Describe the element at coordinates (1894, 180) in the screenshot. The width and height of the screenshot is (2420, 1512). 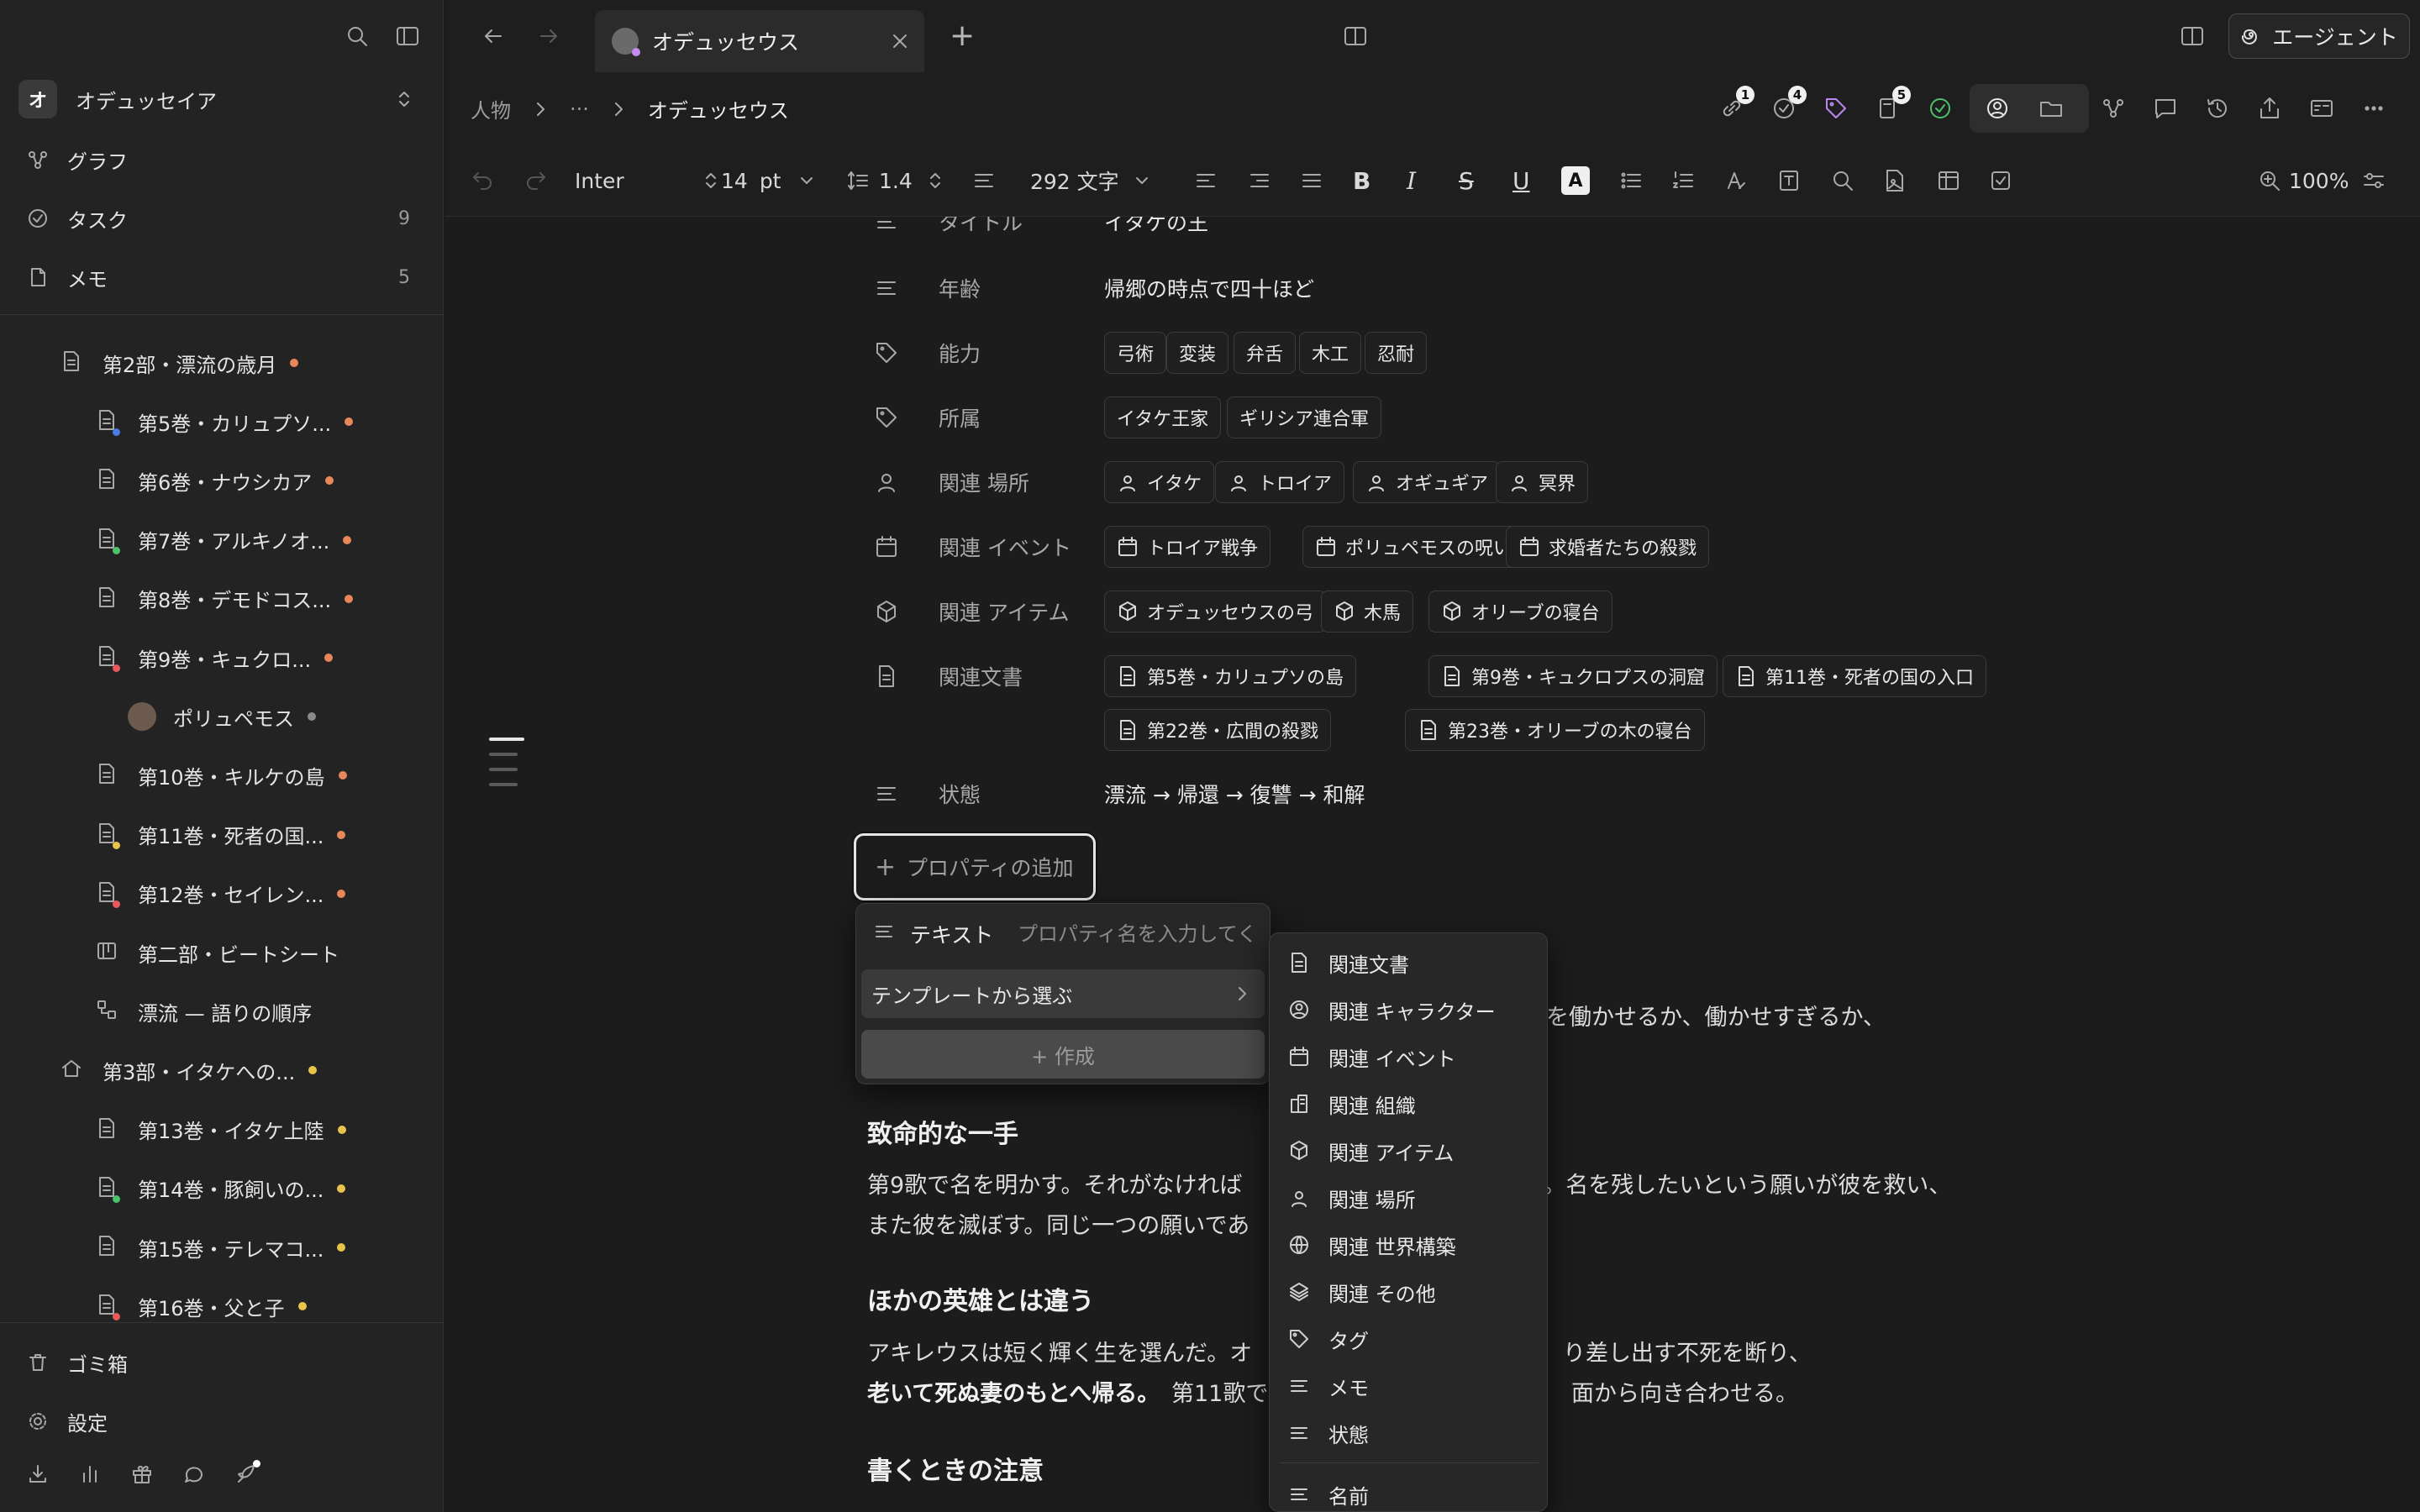
I see `file-image-icon` at that location.